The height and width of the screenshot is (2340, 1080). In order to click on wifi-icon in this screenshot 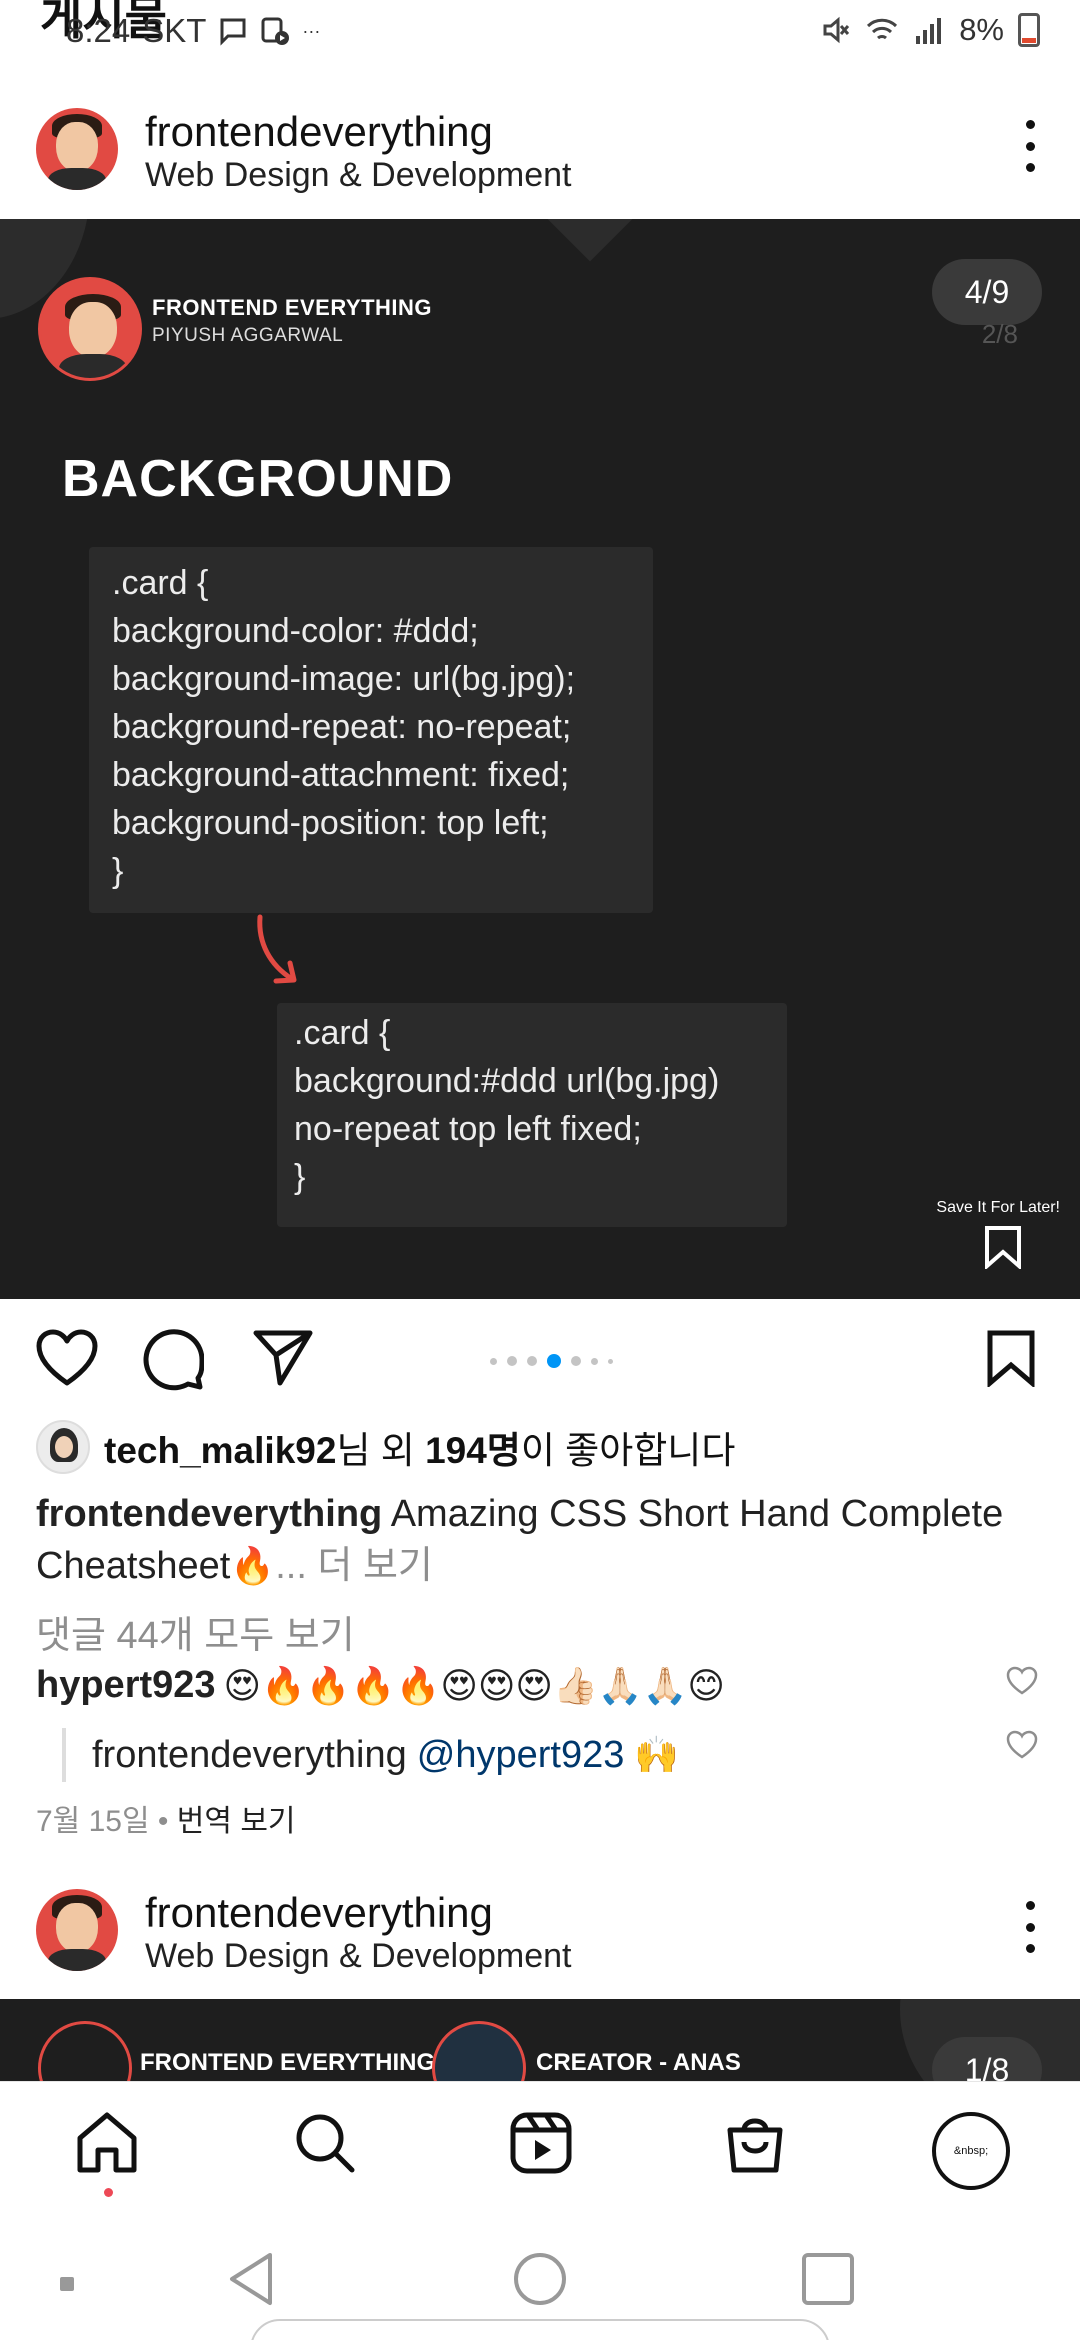, I will do `click(882, 29)`.